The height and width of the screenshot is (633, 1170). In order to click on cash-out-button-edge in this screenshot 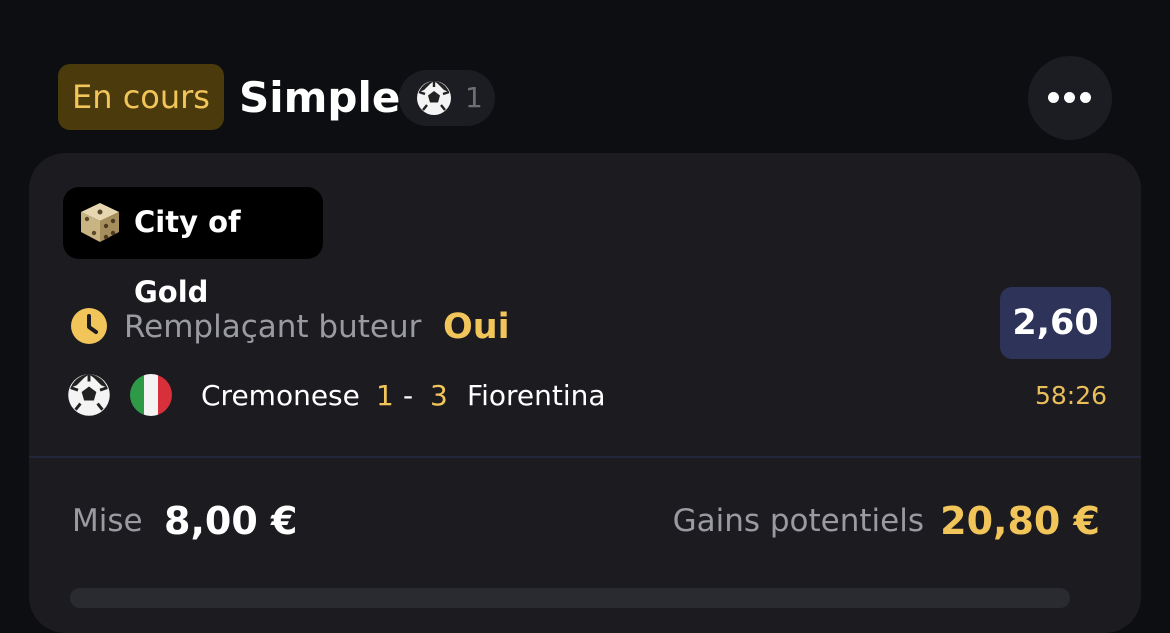, I will do `click(570, 598)`.